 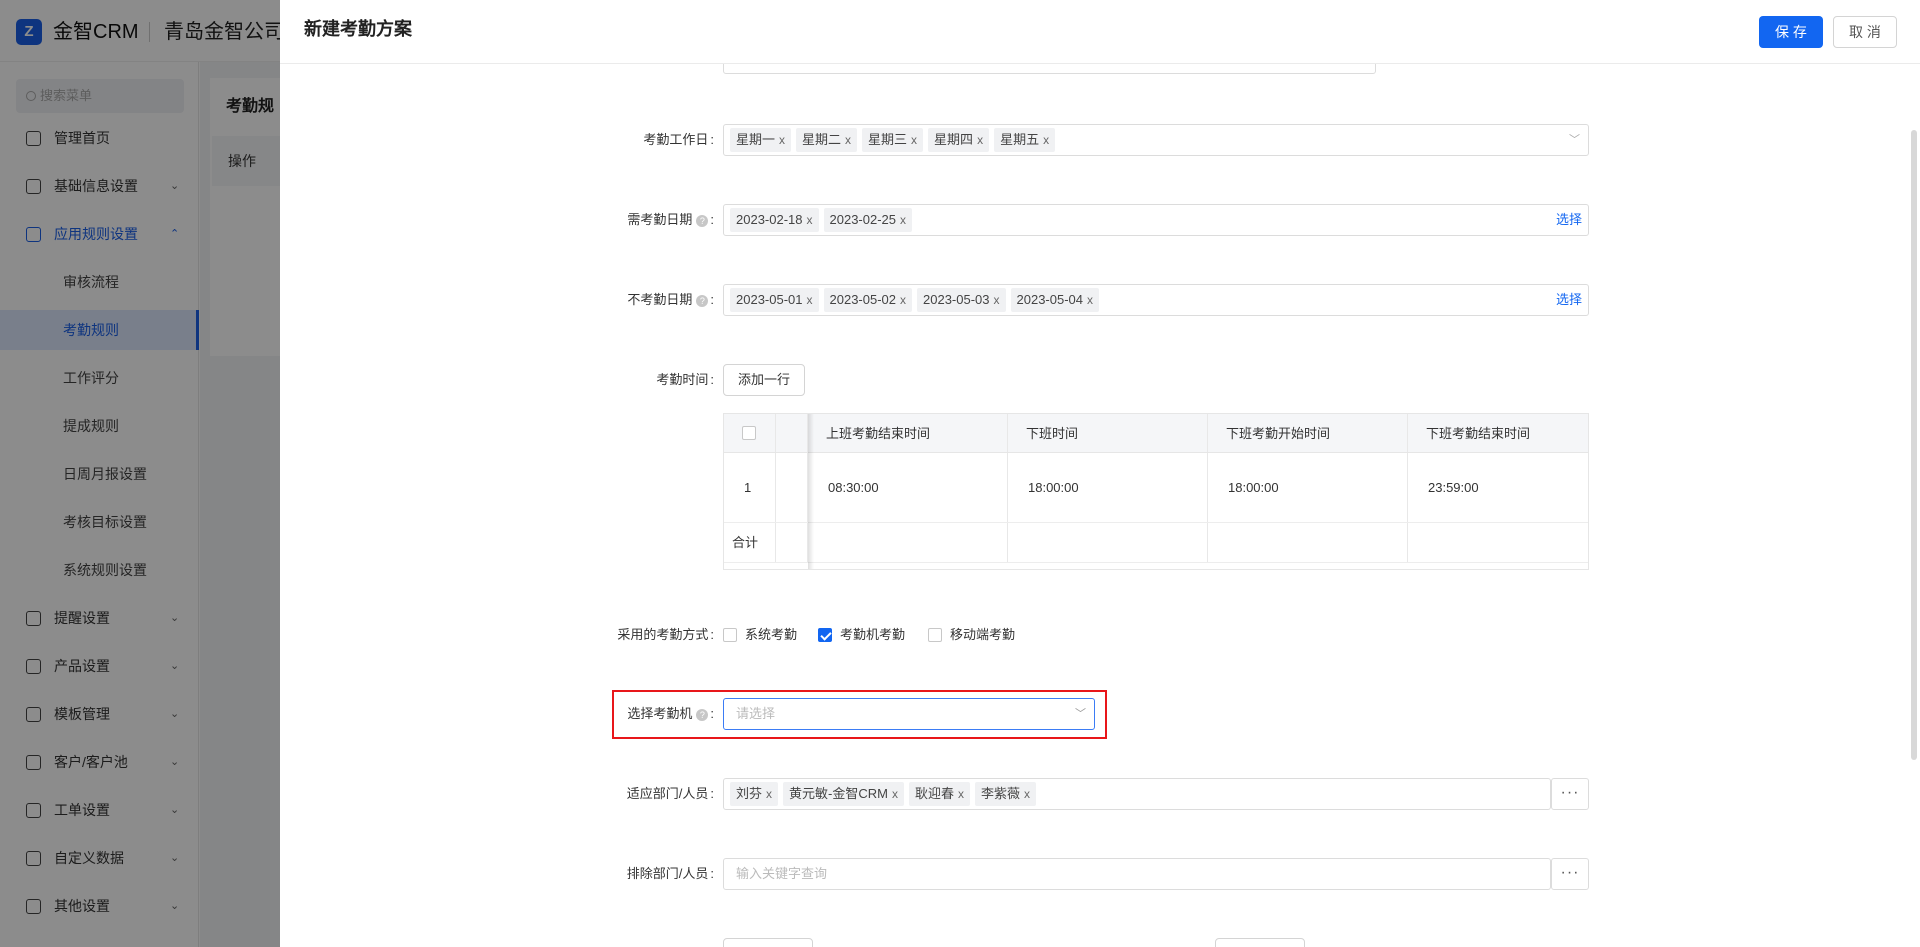 I want to click on departments-field: 刘芬 x 黄元敏-金智CRM x 耿迎春 x 李紫薇 x, so click(x=1137, y=794).